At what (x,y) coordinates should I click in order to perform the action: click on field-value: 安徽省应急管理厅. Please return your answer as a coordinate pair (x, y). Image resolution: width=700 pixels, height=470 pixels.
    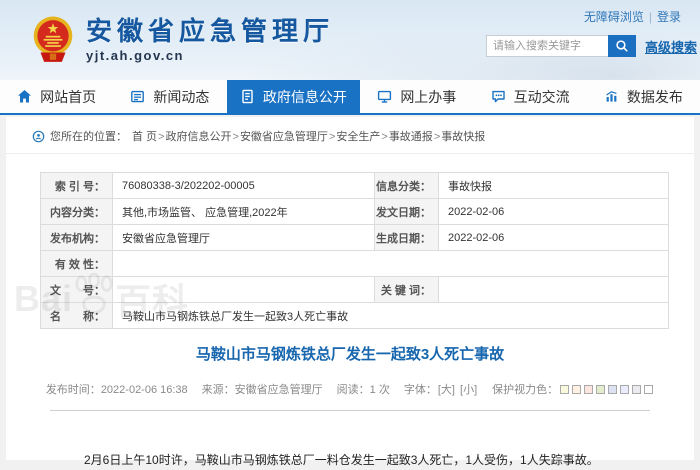
    Looking at the image, I should click on (243, 237).